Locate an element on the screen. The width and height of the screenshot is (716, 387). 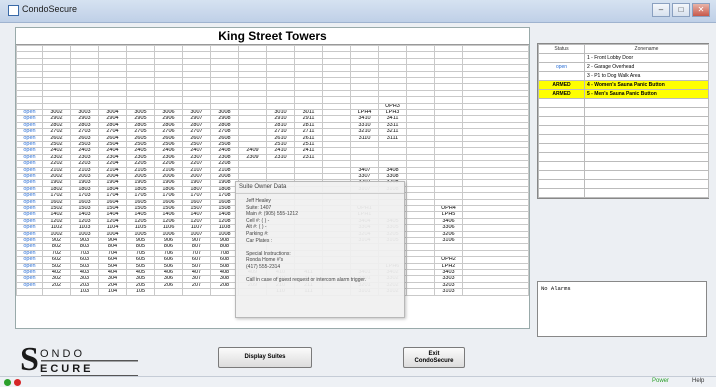
suite-cell: 3103 is located at coordinates (448, 292).